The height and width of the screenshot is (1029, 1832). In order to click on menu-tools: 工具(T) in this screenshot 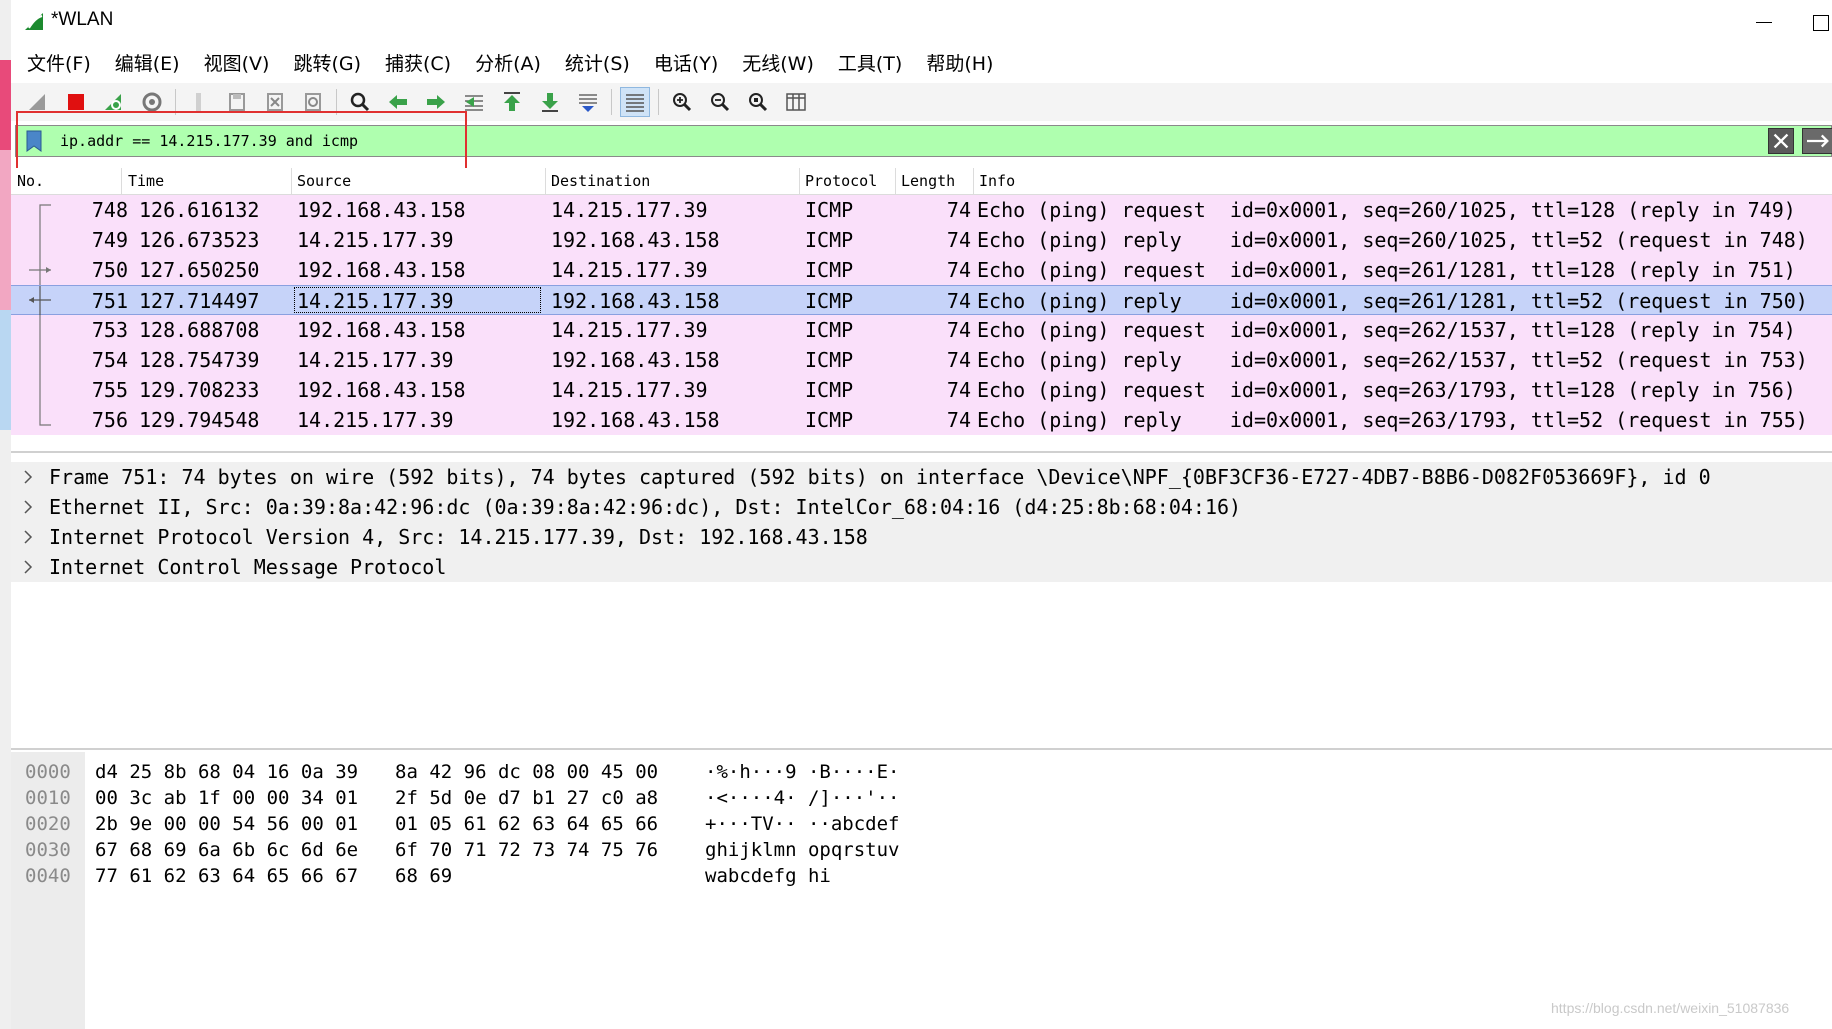, I will do `click(870, 62)`.